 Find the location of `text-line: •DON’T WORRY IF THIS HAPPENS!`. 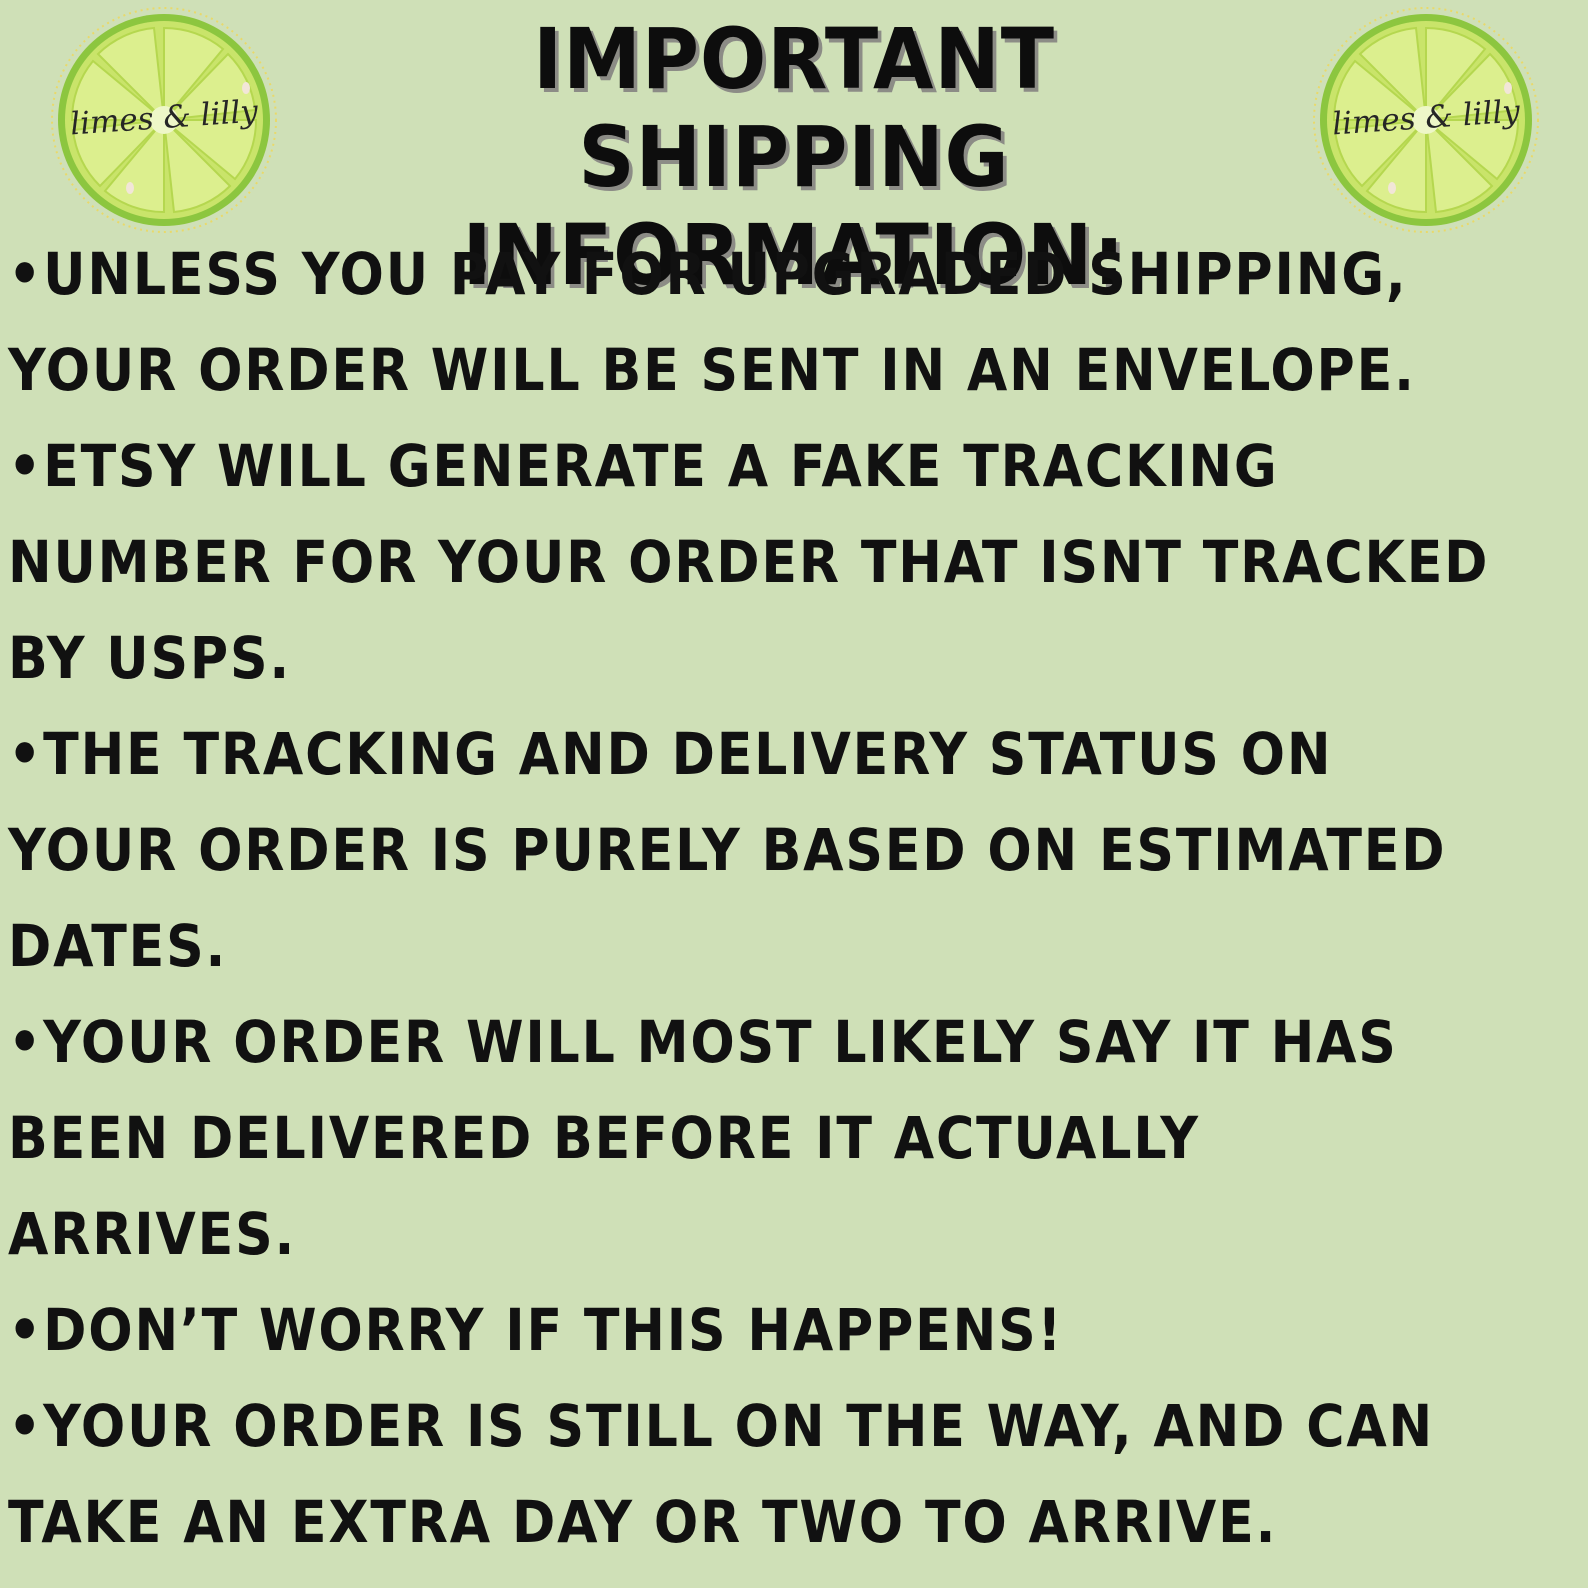

text-line: •DON’T WORRY IF THIS HAPPENS! is located at coordinates (536, 1330).